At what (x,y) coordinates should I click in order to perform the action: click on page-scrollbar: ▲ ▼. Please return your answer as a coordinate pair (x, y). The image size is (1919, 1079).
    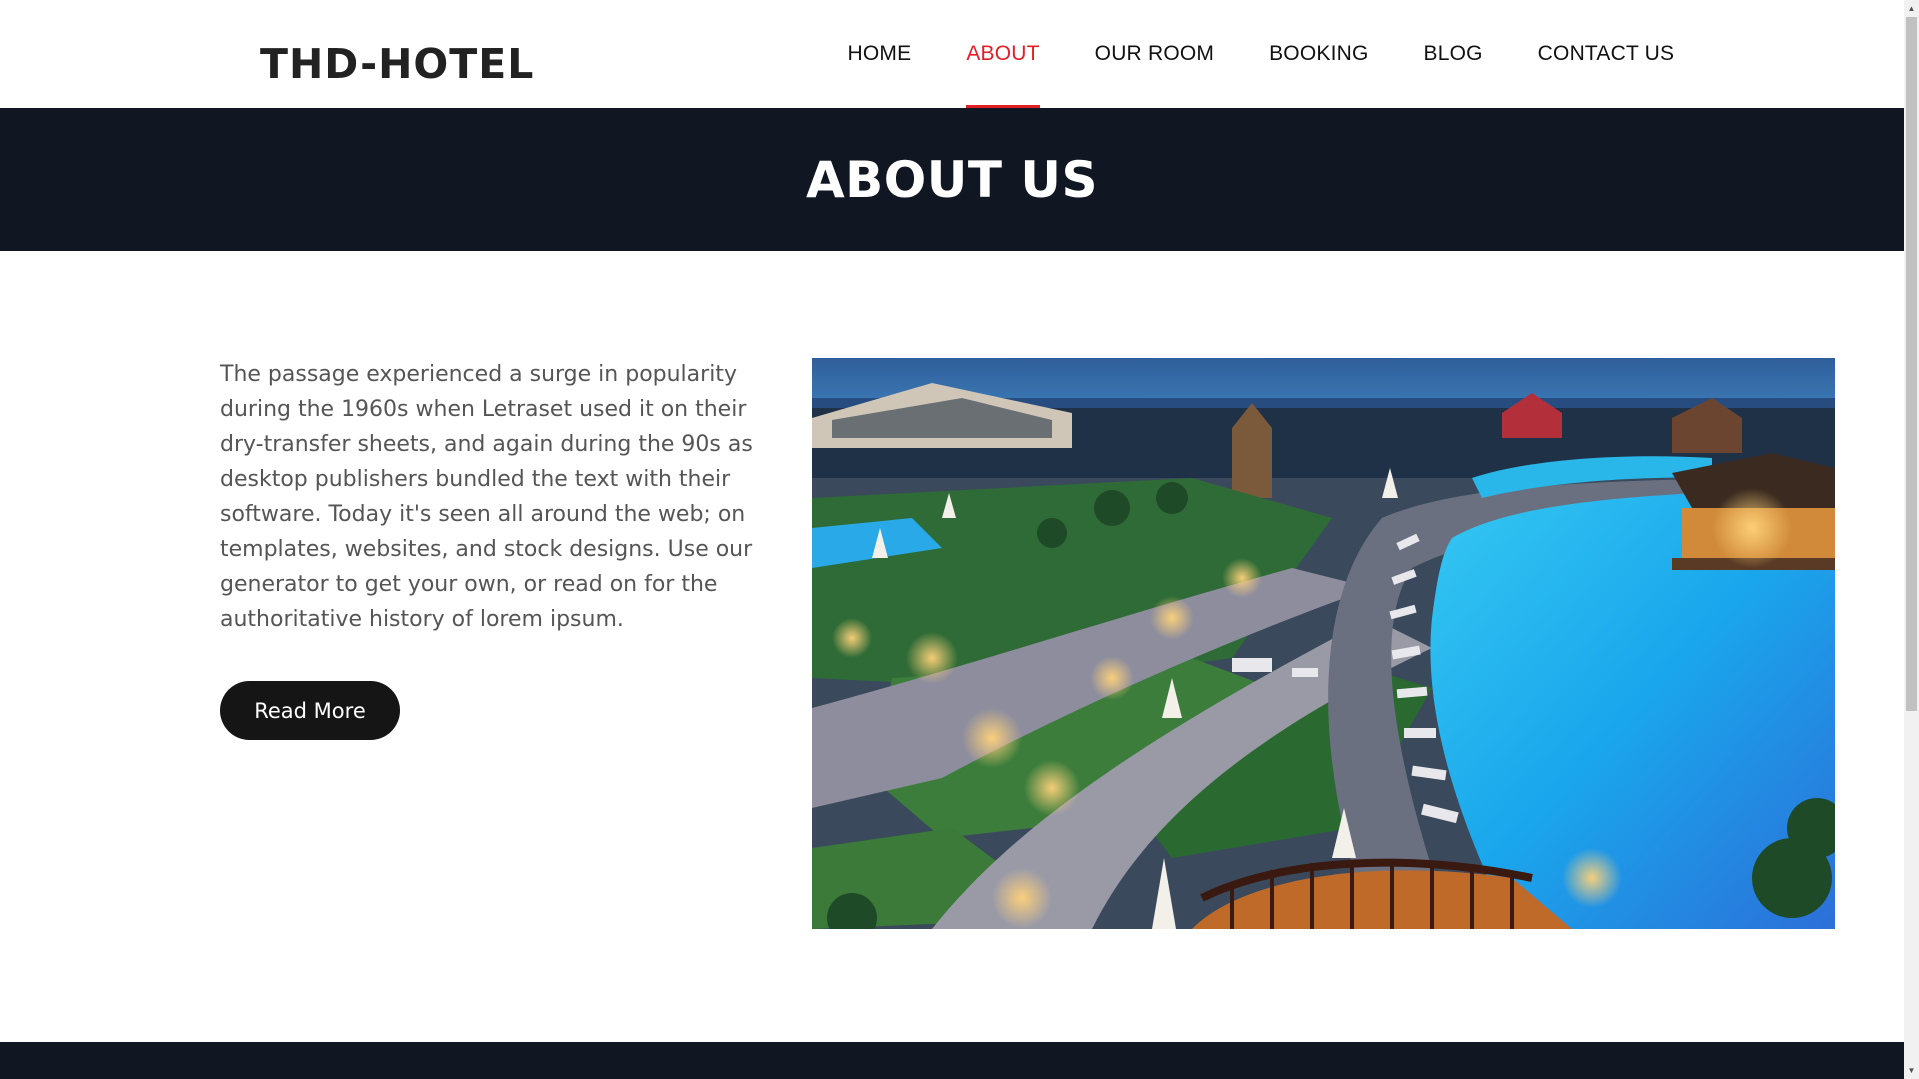
    Looking at the image, I should click on (1911, 539).